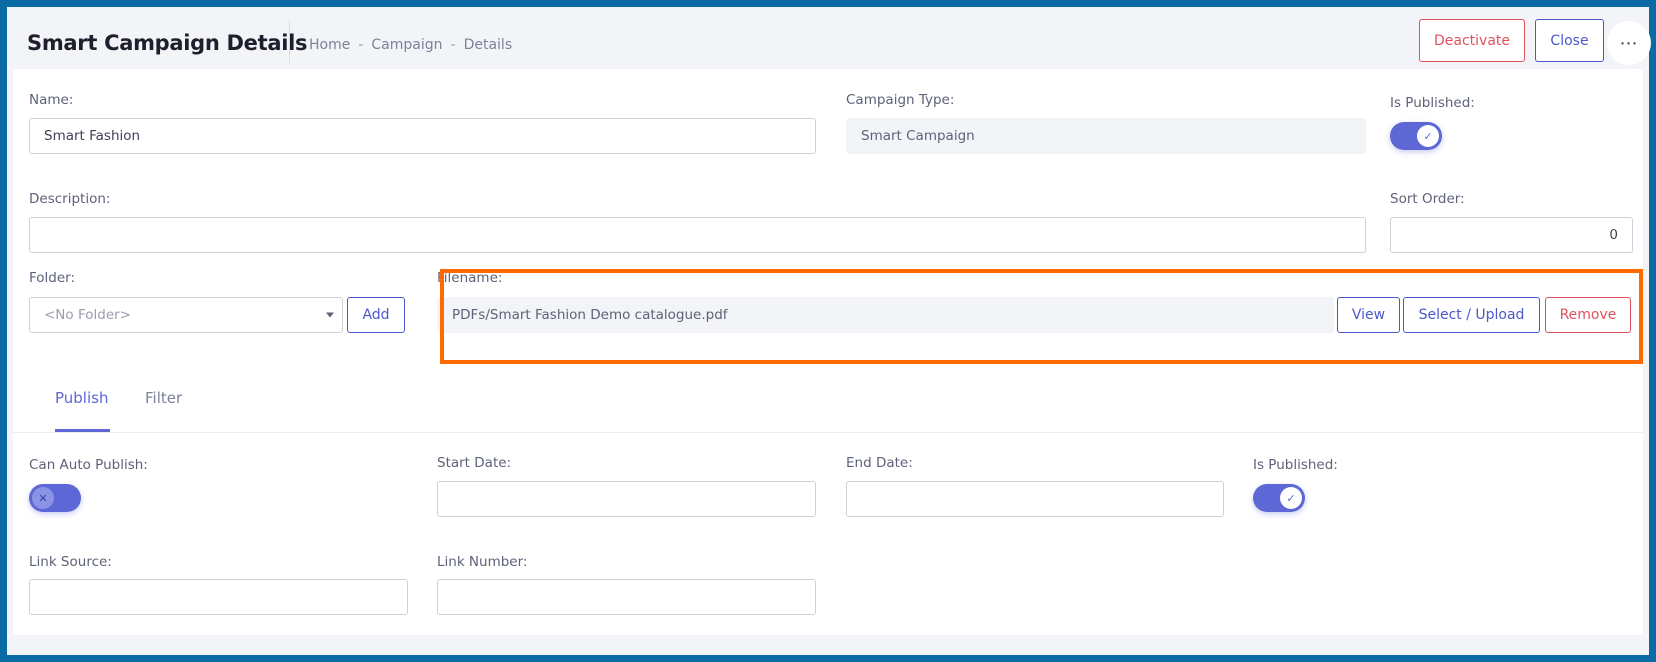 The image size is (1656, 662). Describe the element at coordinates (1472, 40) in the screenshot. I see `deactivate-button: Deactivate` at that location.